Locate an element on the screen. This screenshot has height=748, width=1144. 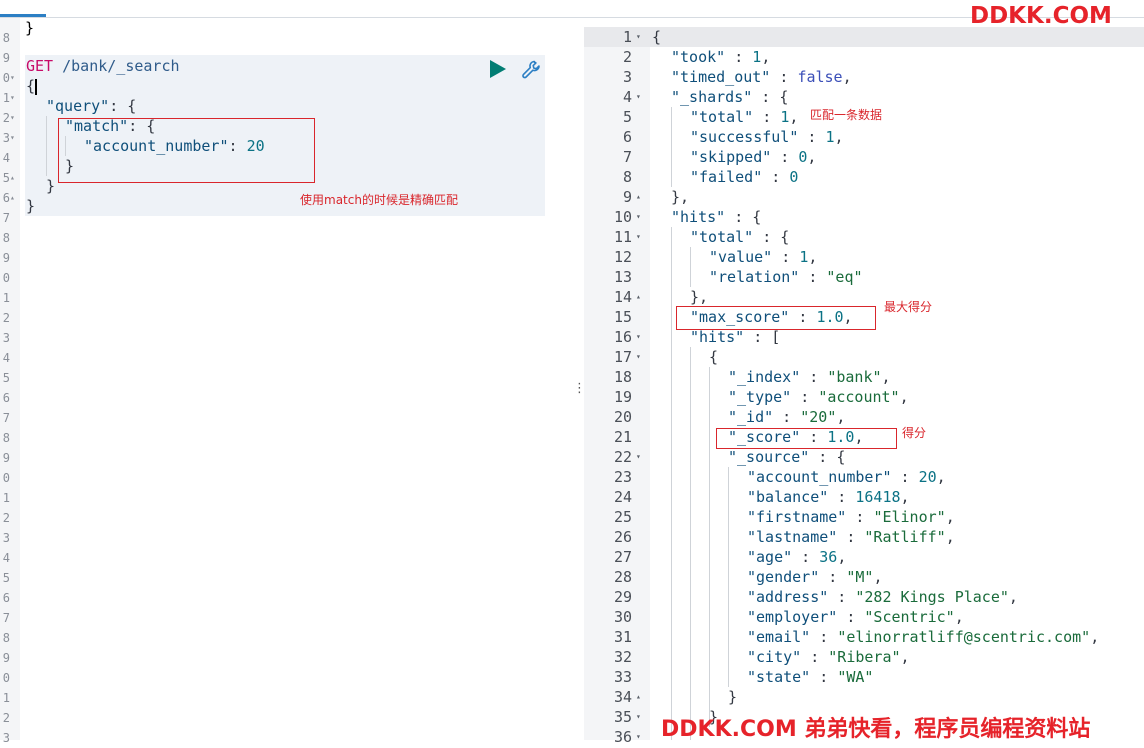
text-cursor is located at coordinates (36, 86).